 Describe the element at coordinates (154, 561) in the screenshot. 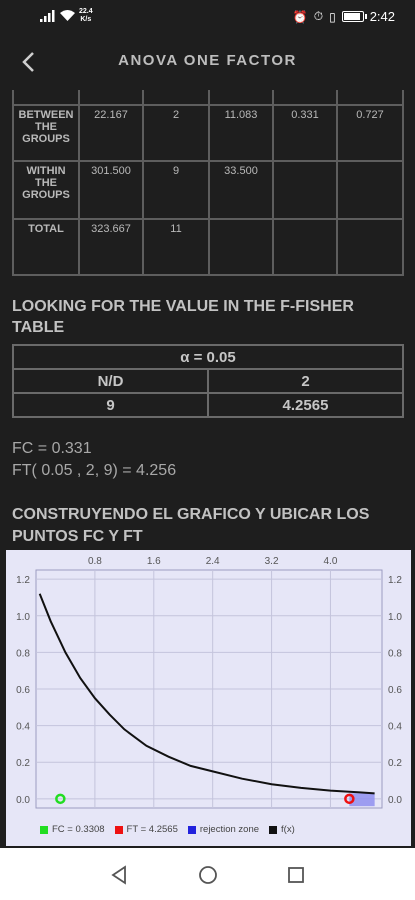

I see `x-tick-label: 1.6` at that location.